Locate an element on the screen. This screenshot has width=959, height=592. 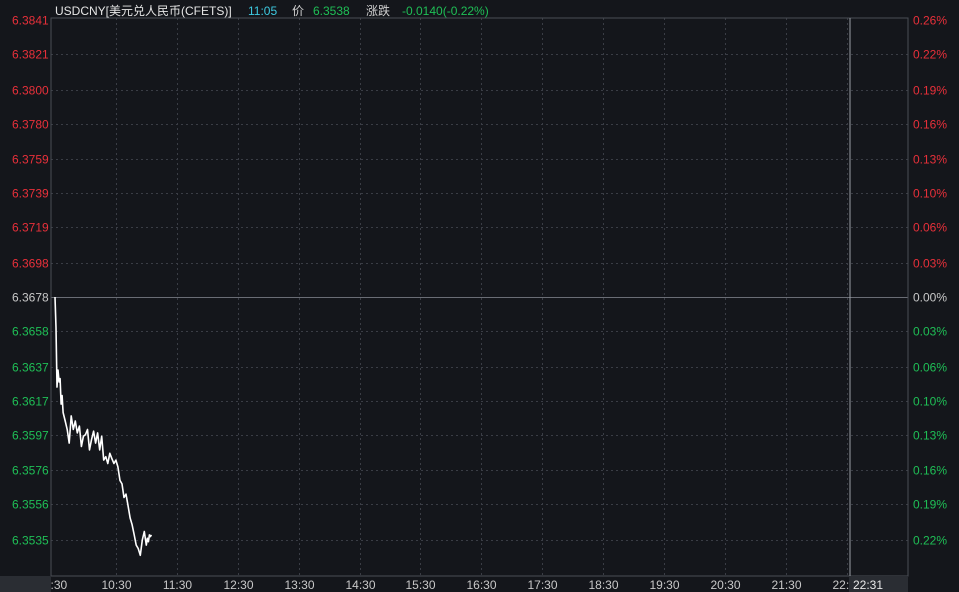
left-scroll-handle is located at coordinates (25, 584).